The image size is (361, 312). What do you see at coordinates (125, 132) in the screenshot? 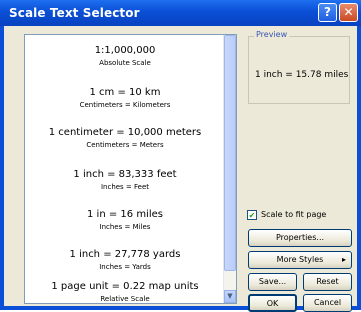
I see `list-item-main: 1 centimeter = 10,000 meters` at bounding box center [125, 132].